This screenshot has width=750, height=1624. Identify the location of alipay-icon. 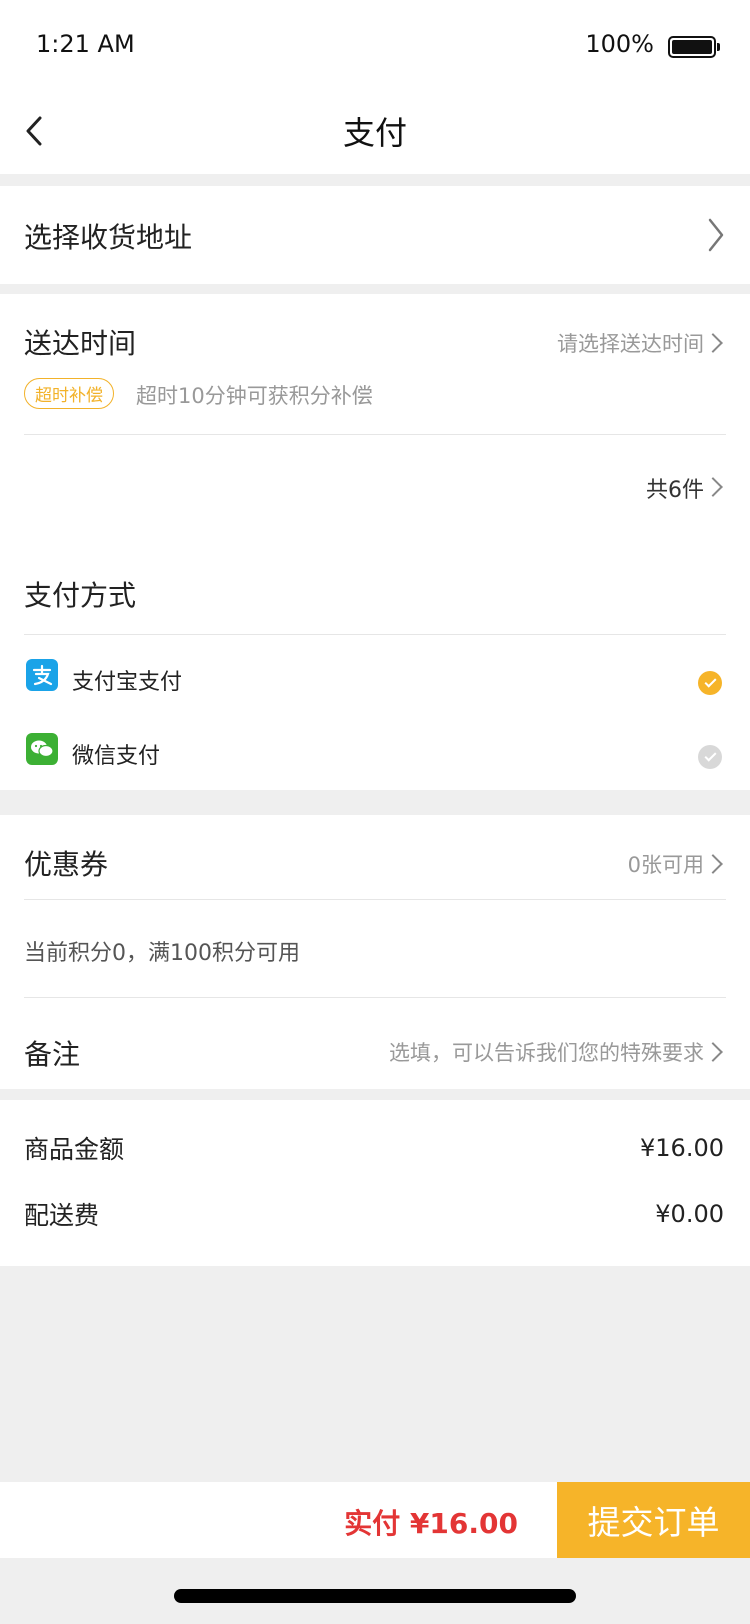
(42, 675).